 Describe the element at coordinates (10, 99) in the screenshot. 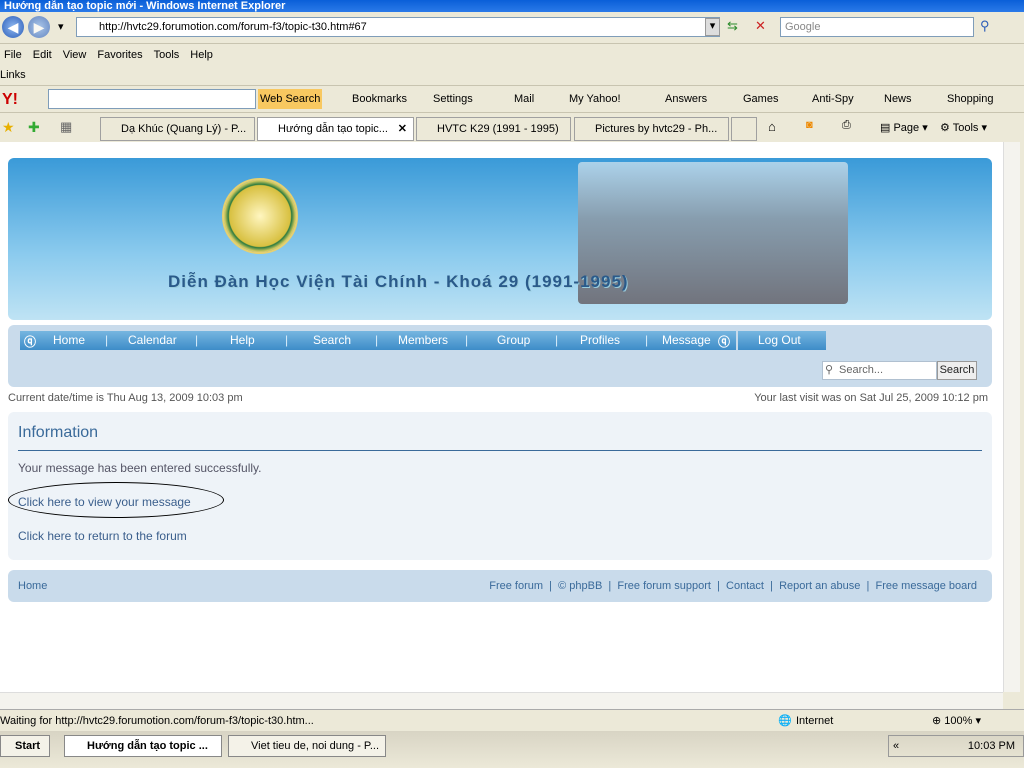

I see `yahoo-logo-icon: Y!` at that location.